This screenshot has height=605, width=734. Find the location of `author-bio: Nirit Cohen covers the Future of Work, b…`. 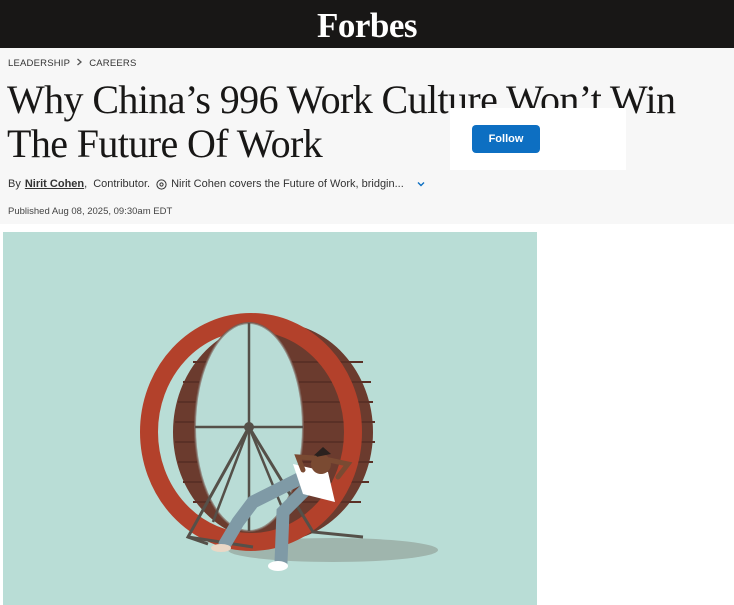

author-bio: Nirit Cohen covers the Future of Work, b… is located at coordinates (287, 184).